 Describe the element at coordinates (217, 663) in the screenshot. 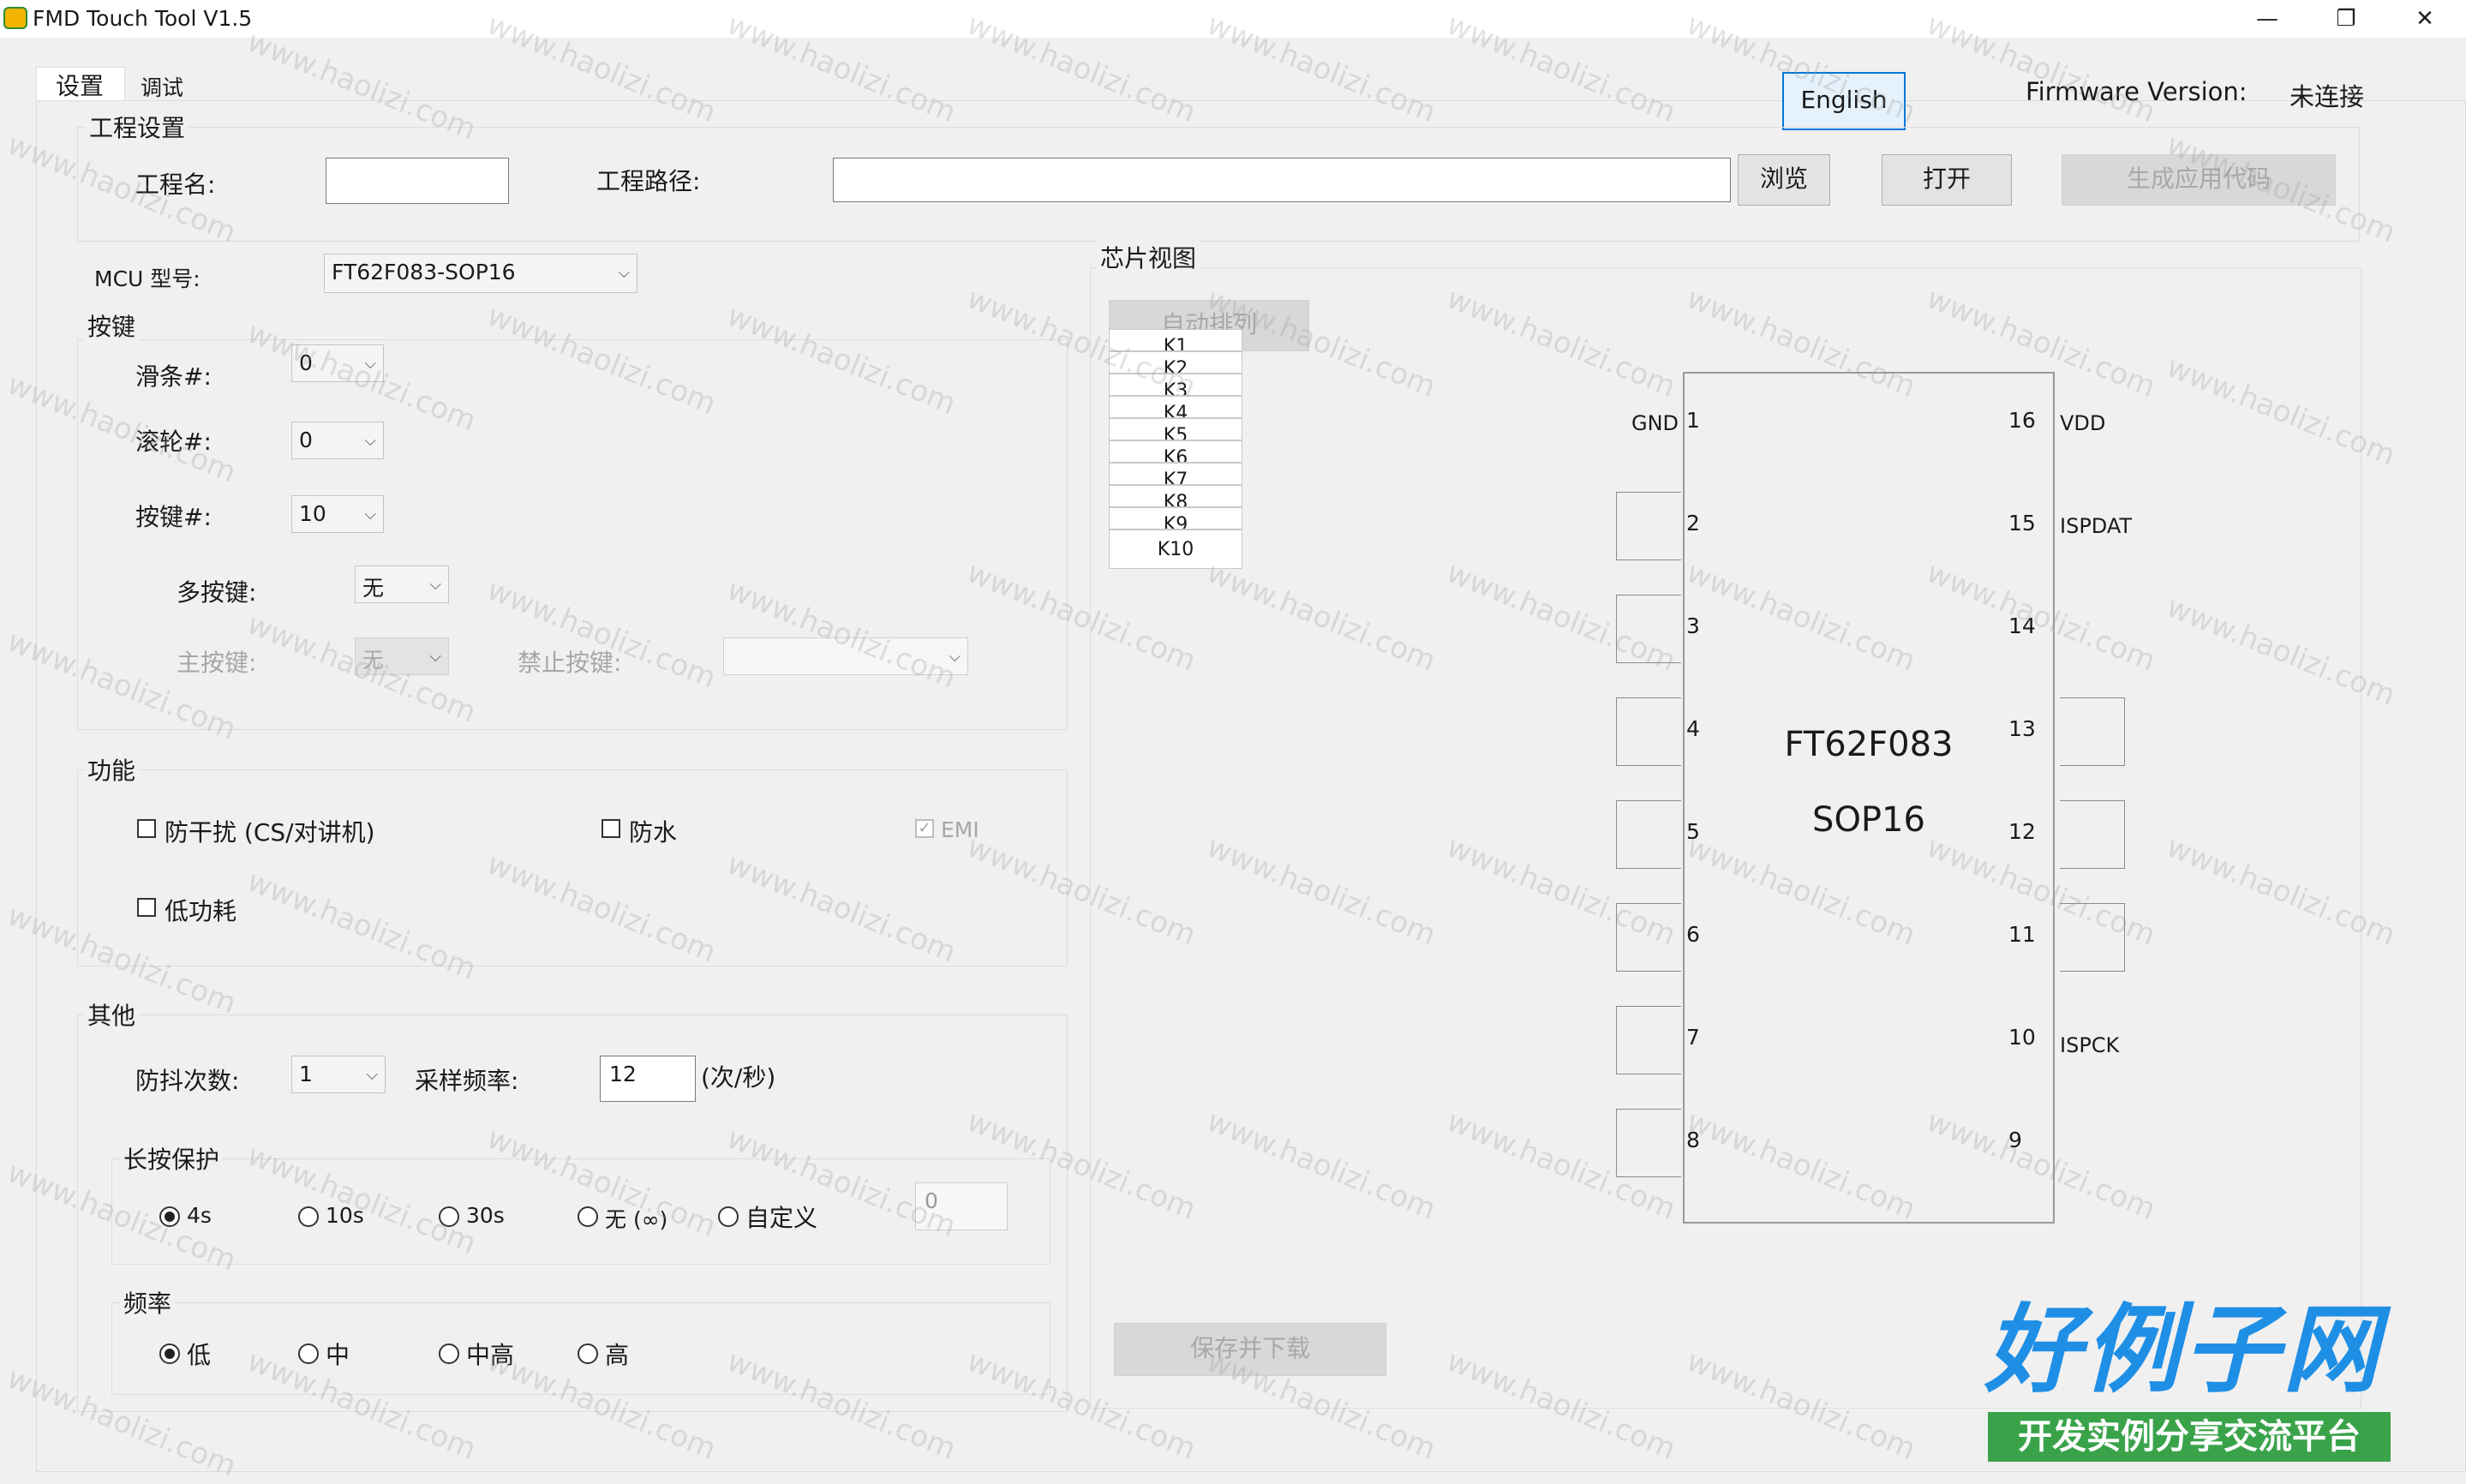

I see `main-key-label: 主按键:` at that location.